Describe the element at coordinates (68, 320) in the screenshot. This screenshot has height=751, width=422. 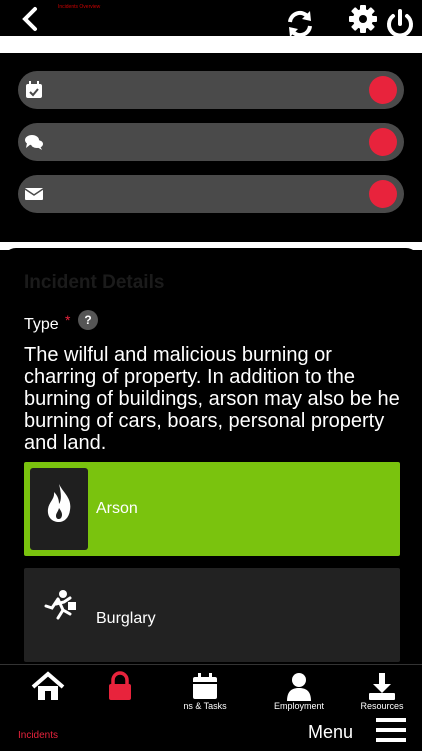
I see `required-mark: *` at that location.